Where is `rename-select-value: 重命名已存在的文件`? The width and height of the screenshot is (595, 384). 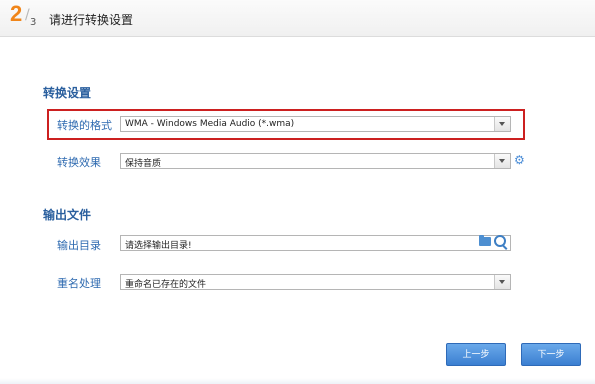
rename-select-value: 重命名已存在的文件 is located at coordinates (166, 285).